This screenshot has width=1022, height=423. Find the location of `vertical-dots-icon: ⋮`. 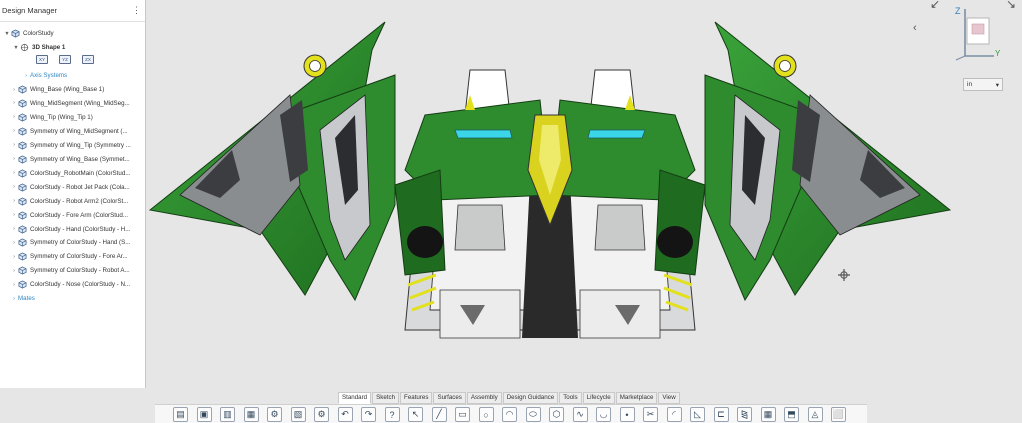

vertical-dots-icon: ⋮ is located at coordinates (136, 10).